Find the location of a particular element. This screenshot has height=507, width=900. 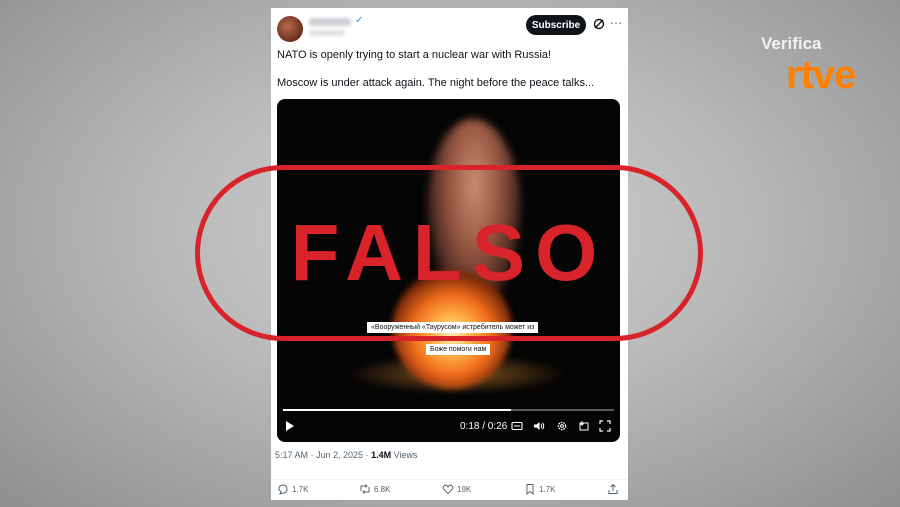

bookmark-button: 1.7K is located at coordinates (539, 489).